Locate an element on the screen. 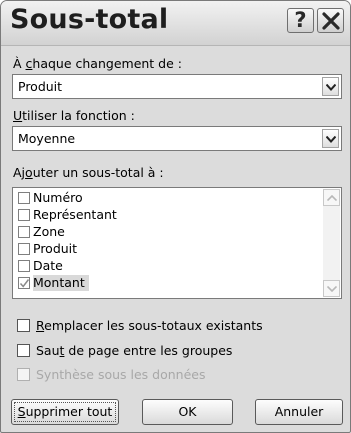 The width and height of the screenshot is (351, 433). list-item-date: Date is located at coordinates (167, 266).